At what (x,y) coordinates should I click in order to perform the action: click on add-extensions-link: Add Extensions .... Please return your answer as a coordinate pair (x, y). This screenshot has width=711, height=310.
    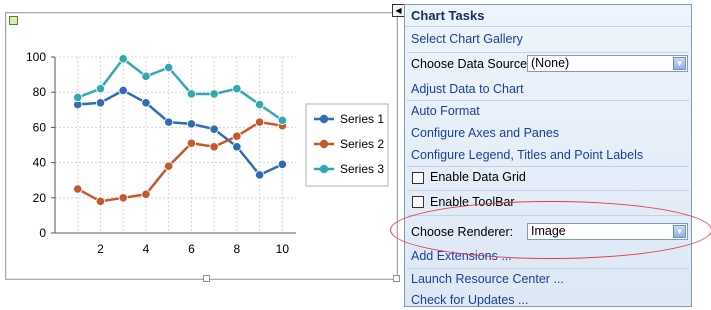
    Looking at the image, I should click on (461, 256).